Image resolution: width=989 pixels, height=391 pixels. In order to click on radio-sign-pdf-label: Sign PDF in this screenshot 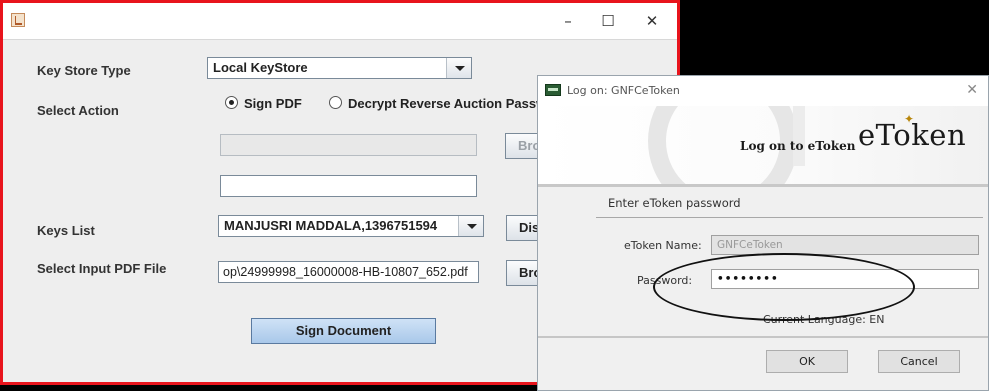, I will do `click(273, 103)`.